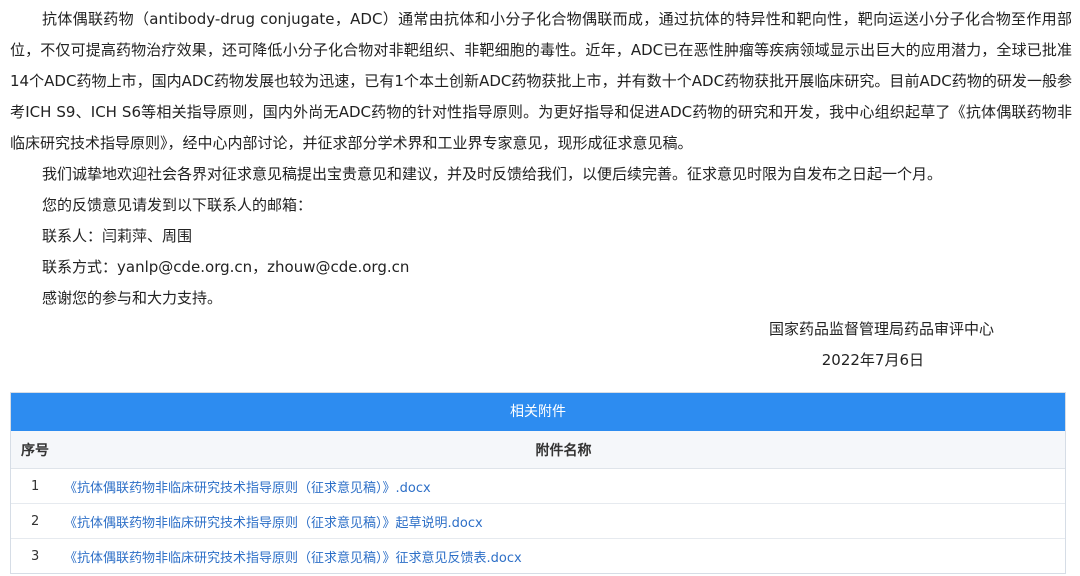  What do you see at coordinates (881, 329) in the screenshot?
I see `signature-org: 国家药品监督管理局药品审评中心` at bounding box center [881, 329].